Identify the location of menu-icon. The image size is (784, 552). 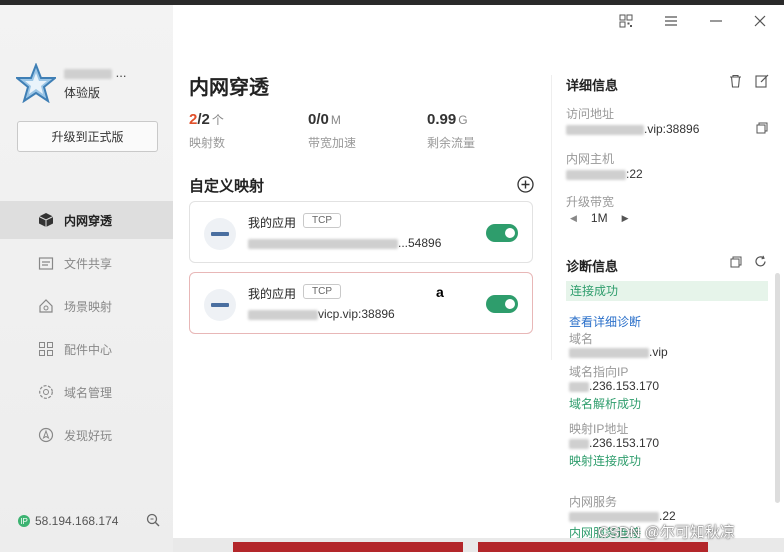
(671, 21).